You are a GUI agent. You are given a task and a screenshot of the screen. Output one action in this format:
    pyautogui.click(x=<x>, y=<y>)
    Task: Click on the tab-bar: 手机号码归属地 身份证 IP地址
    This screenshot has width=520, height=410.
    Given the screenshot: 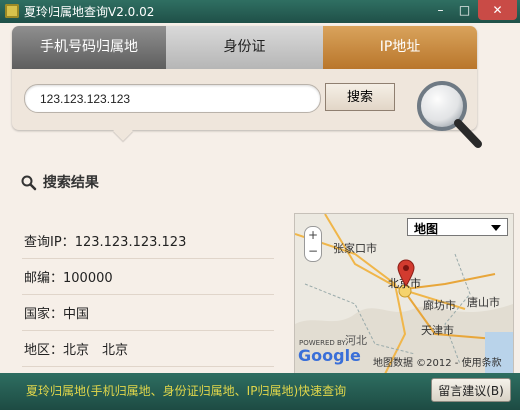 What is the action you would take?
    pyautogui.click(x=244, y=47)
    